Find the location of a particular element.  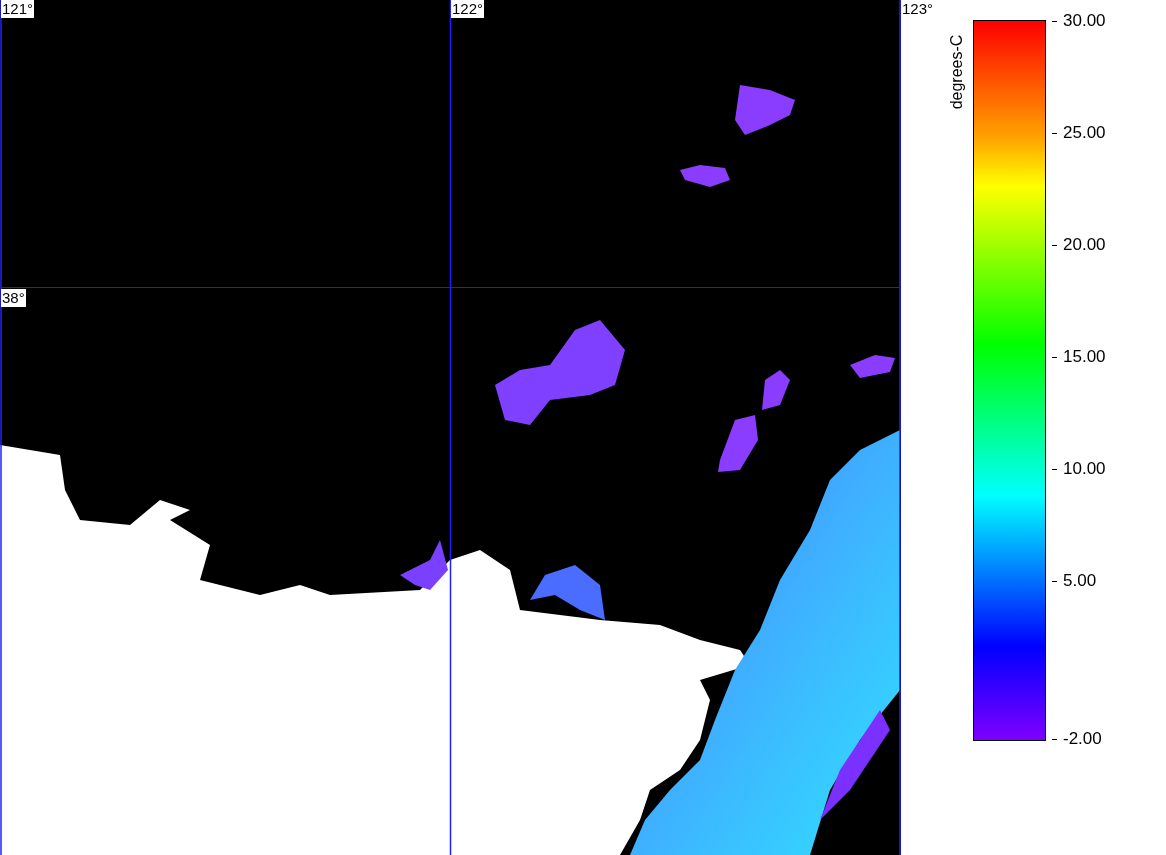

longitude-label: 122° is located at coordinates (468, 9).